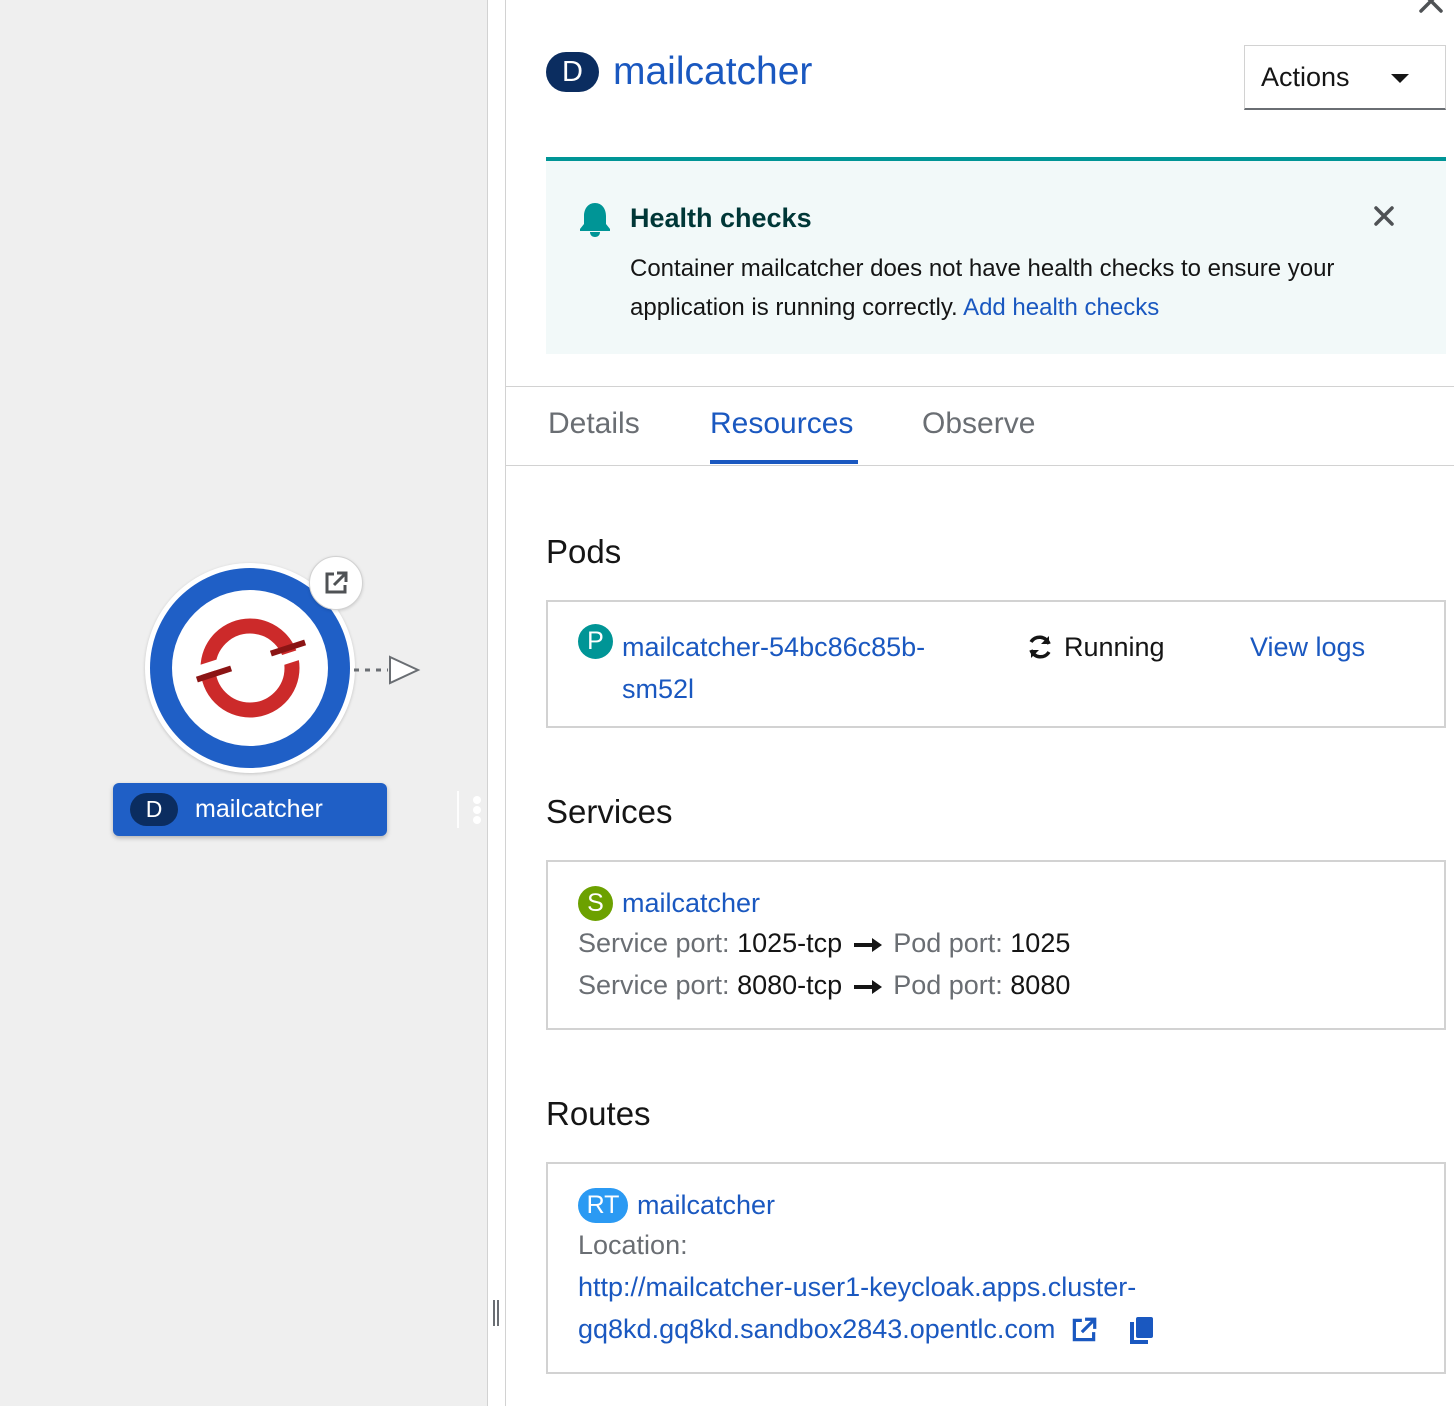 The width and height of the screenshot is (1454, 1406). I want to click on bell-icon, so click(595, 220).